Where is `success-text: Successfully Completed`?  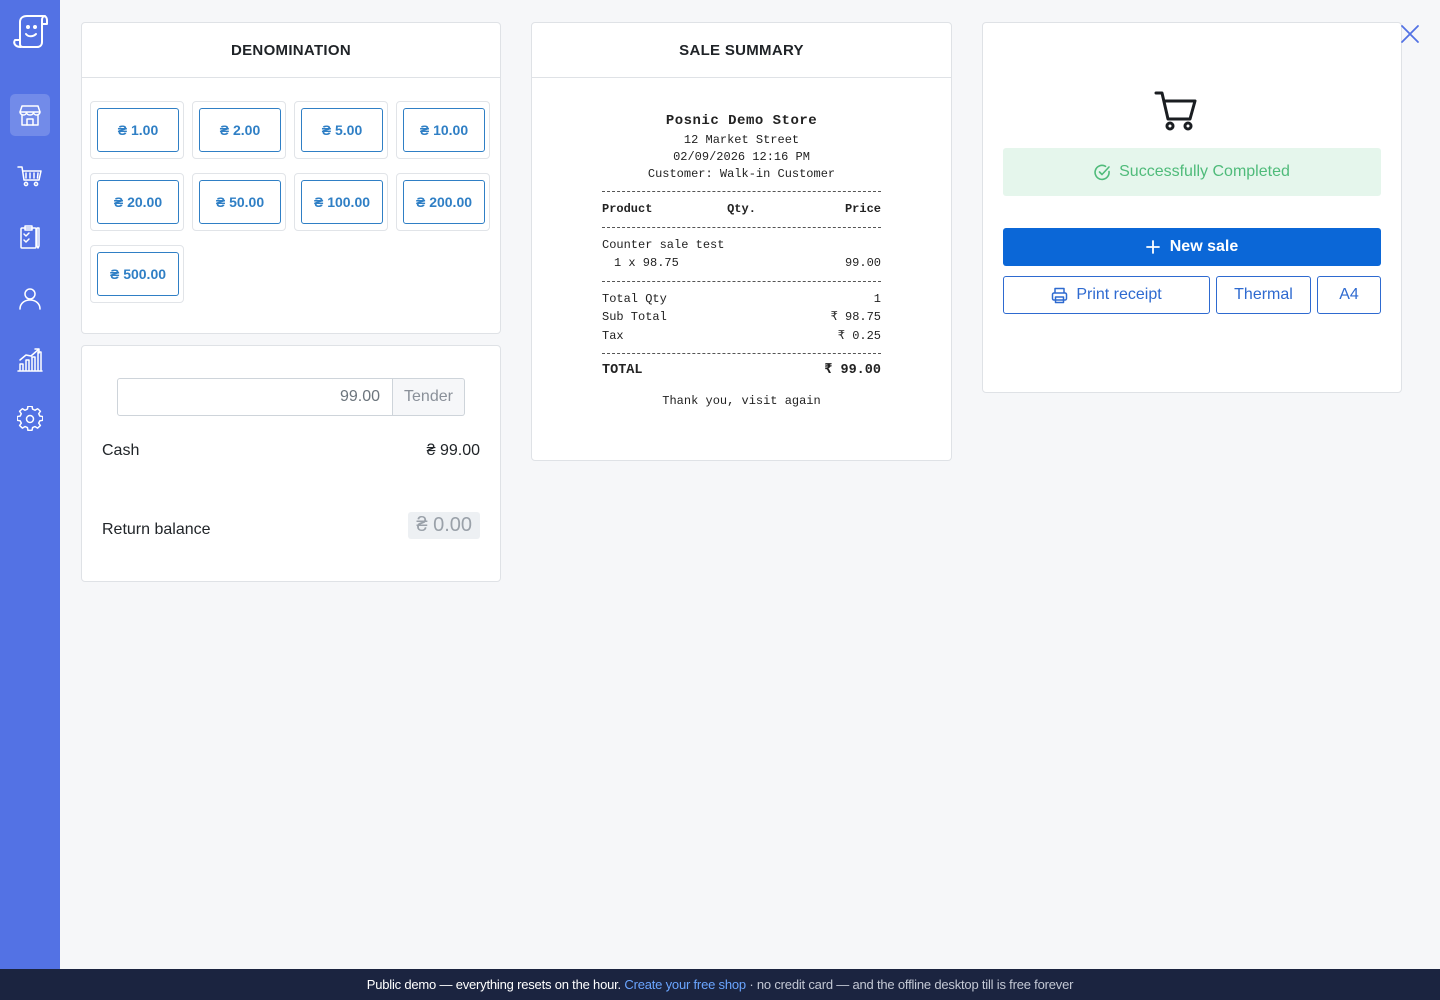 success-text: Successfully Completed is located at coordinates (1204, 171).